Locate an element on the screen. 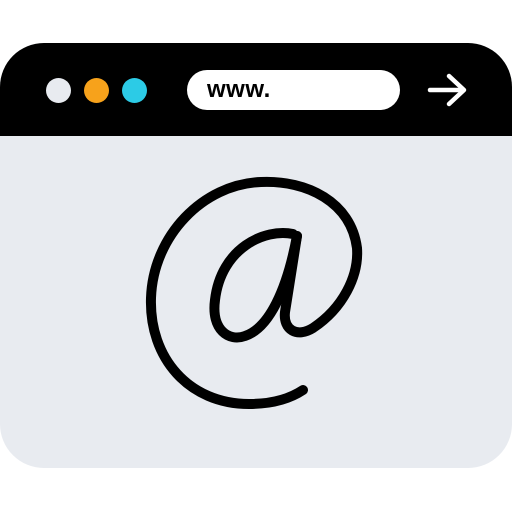 This screenshot has width=512, height=512. url-bar: www. is located at coordinates (293, 90).